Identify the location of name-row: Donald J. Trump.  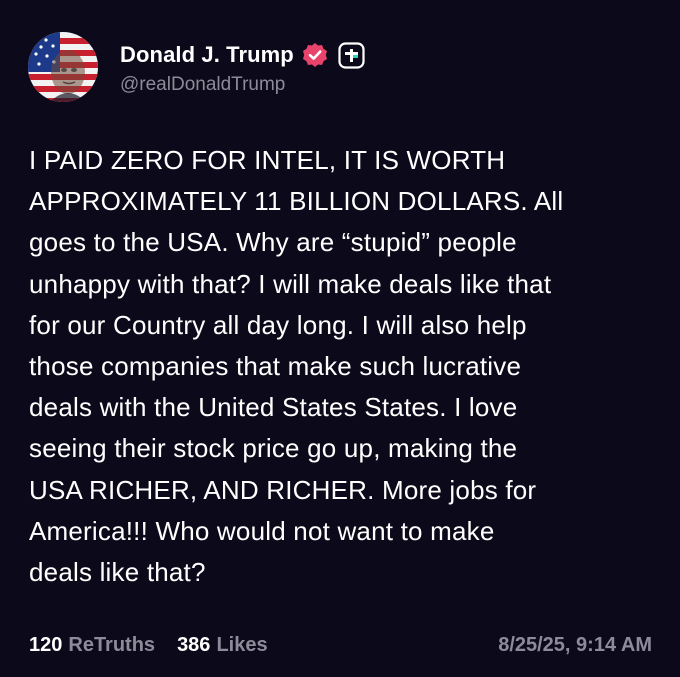
(242, 55).